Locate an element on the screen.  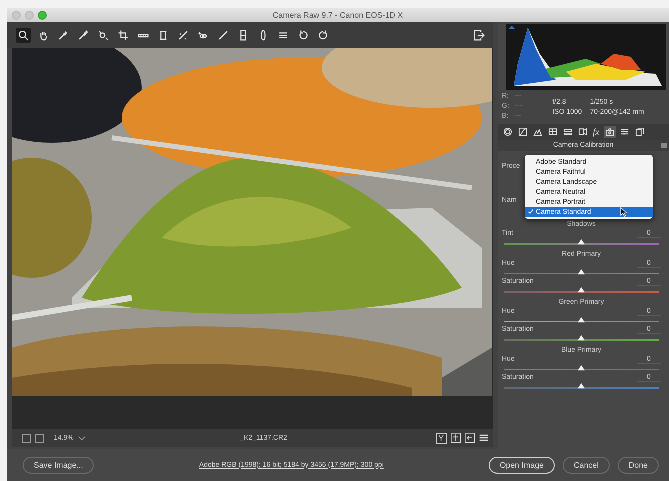
pages-icon is located at coordinates (640, 132).